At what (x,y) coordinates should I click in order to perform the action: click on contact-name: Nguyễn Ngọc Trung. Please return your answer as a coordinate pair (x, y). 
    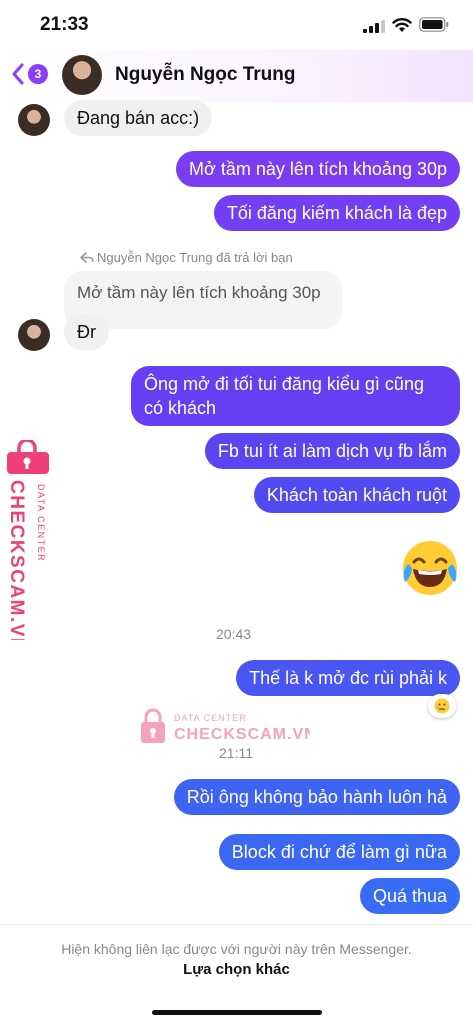
    Looking at the image, I should click on (205, 75).